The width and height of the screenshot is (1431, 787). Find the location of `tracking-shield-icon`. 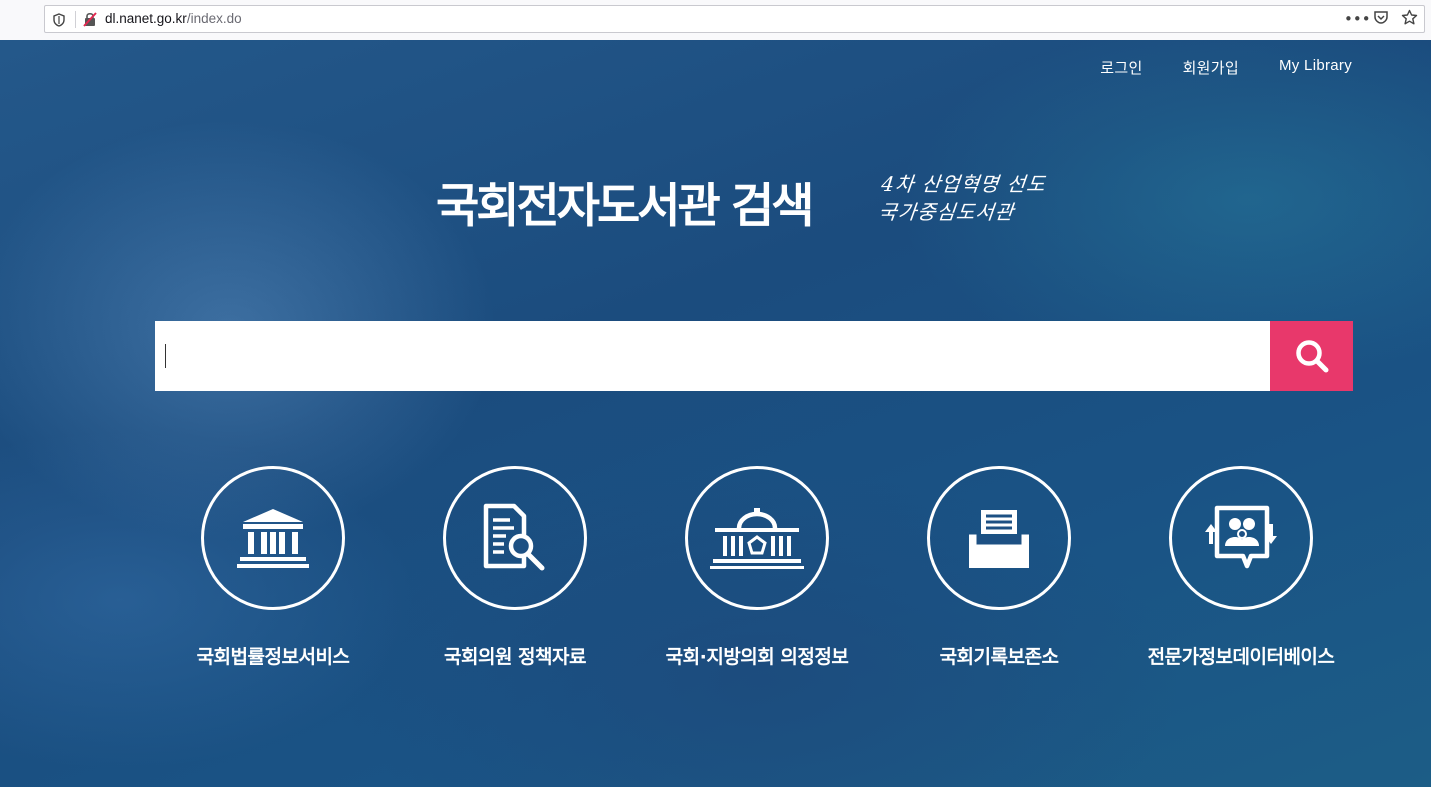

tracking-shield-icon is located at coordinates (59, 21).